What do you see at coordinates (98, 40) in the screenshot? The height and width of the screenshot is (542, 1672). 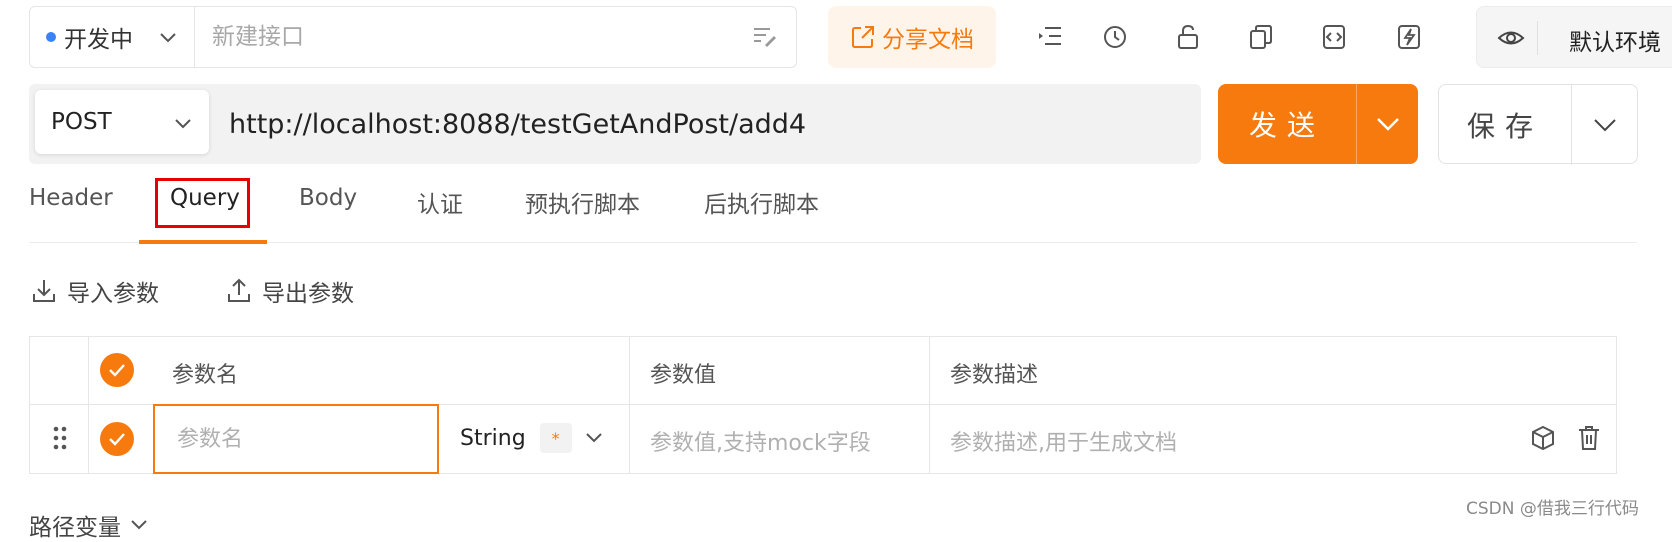 I see `status-label: 开发中` at bounding box center [98, 40].